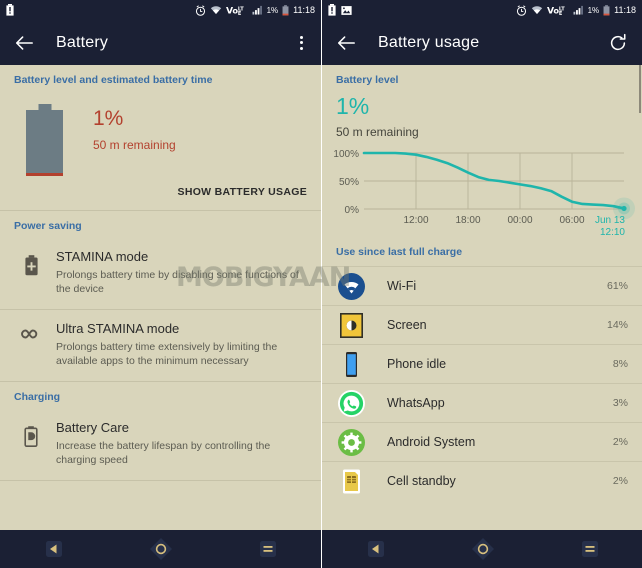 The width and height of the screenshot is (642, 568). What do you see at coordinates (482, 402) in the screenshot?
I see `usage-row: WhatsApp 3%` at bounding box center [482, 402].